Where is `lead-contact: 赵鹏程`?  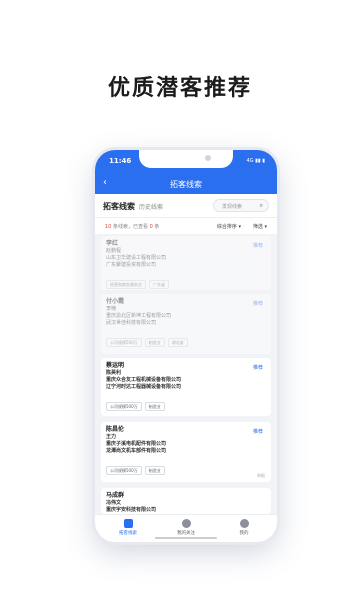
lead-contact: 赵鹏程 is located at coordinates (114, 251).